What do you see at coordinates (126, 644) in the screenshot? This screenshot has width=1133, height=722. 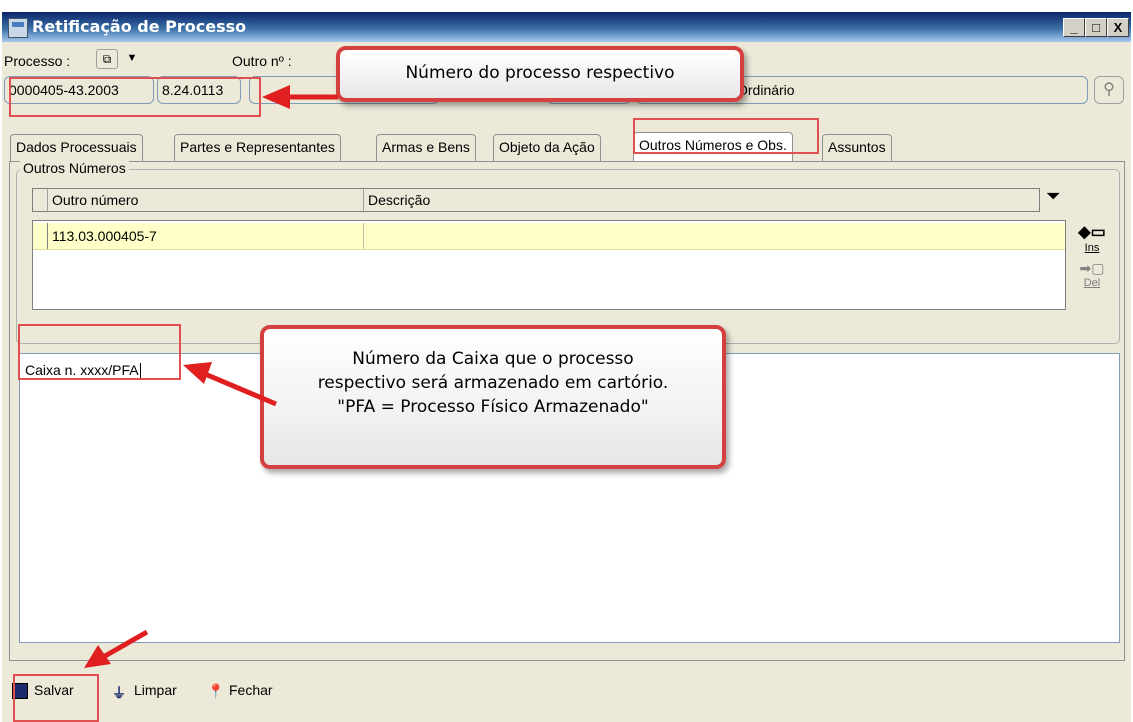 I see `arrow-to-save-button` at bounding box center [126, 644].